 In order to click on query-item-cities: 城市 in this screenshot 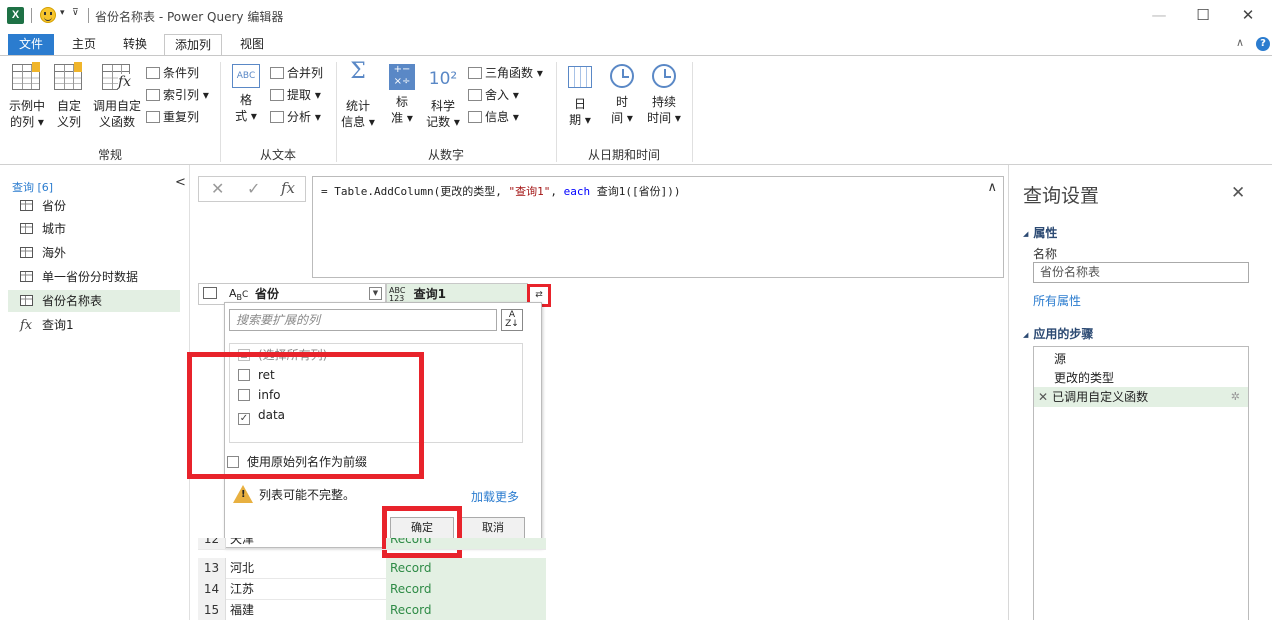, I will do `click(94, 229)`.